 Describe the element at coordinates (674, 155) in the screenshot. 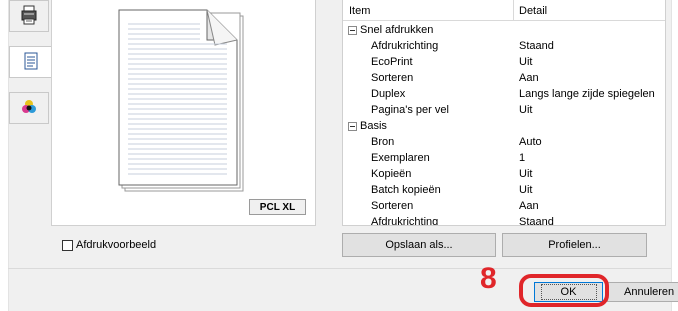

I see `window-frame-right` at that location.